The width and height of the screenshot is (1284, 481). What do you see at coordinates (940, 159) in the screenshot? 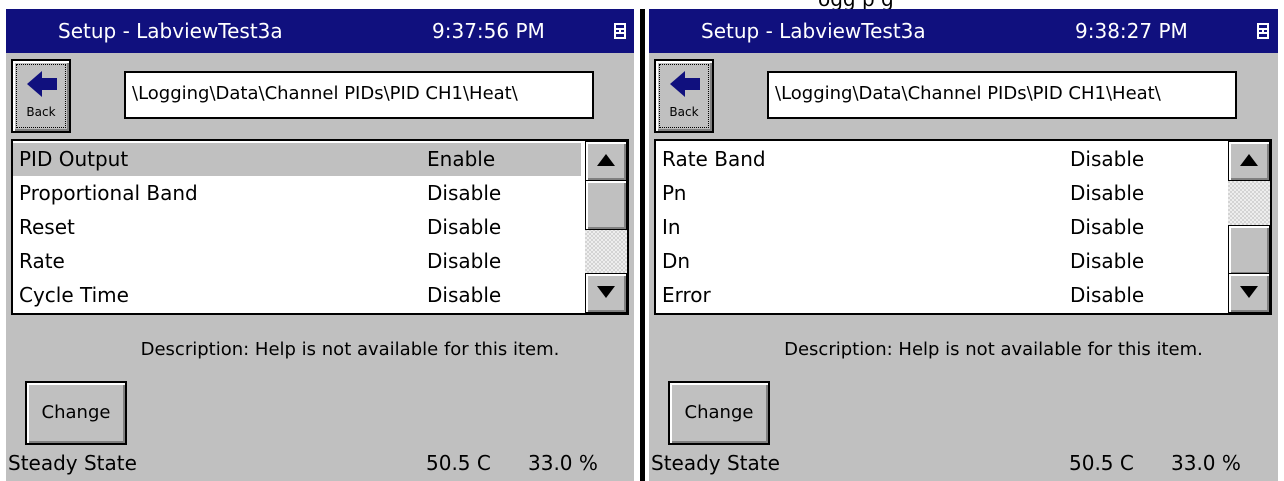
I see `list-item: Rate Band Disable` at bounding box center [940, 159].